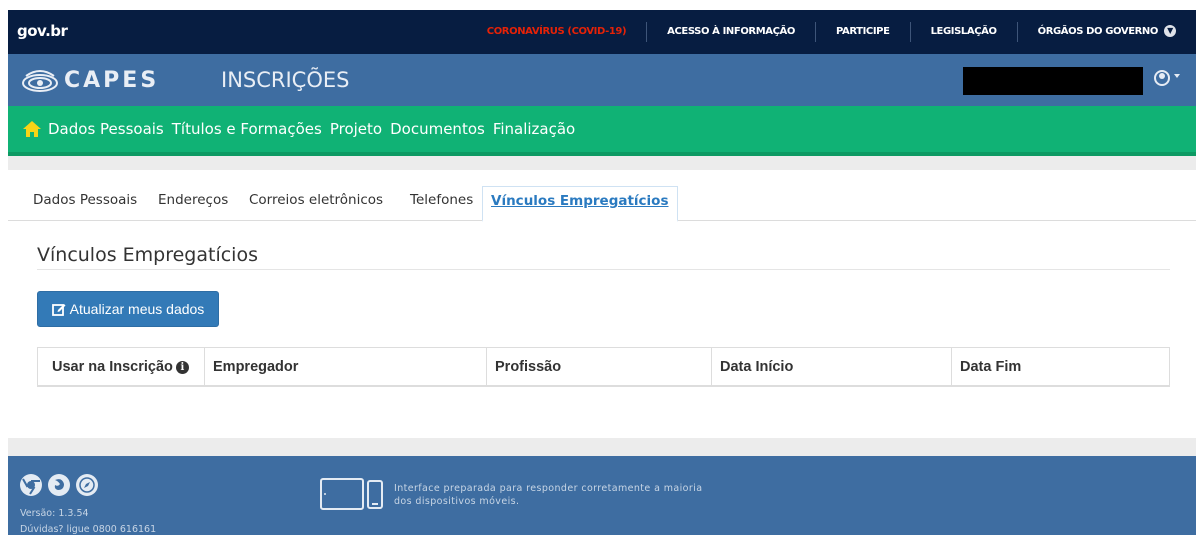 The width and height of the screenshot is (1196, 535). Describe the element at coordinates (437, 129) in the screenshot. I see `nav-documentos: Documentos` at that location.